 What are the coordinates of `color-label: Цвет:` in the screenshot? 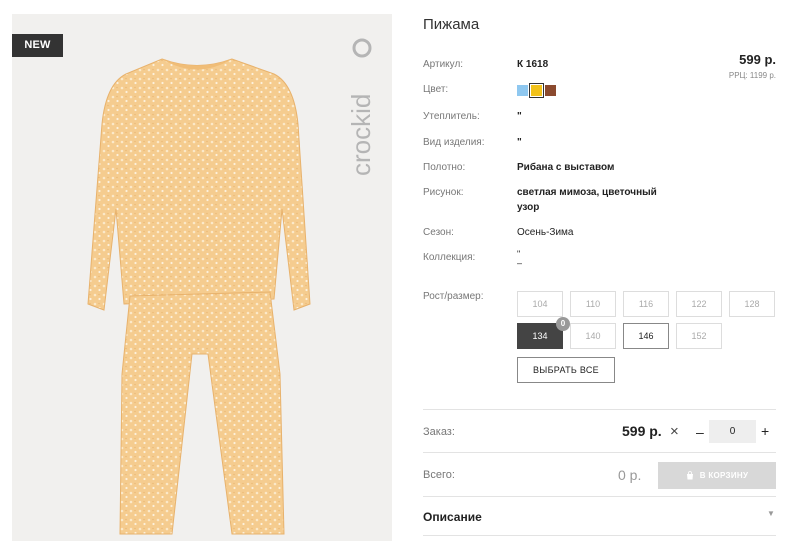 It's located at (436, 89).